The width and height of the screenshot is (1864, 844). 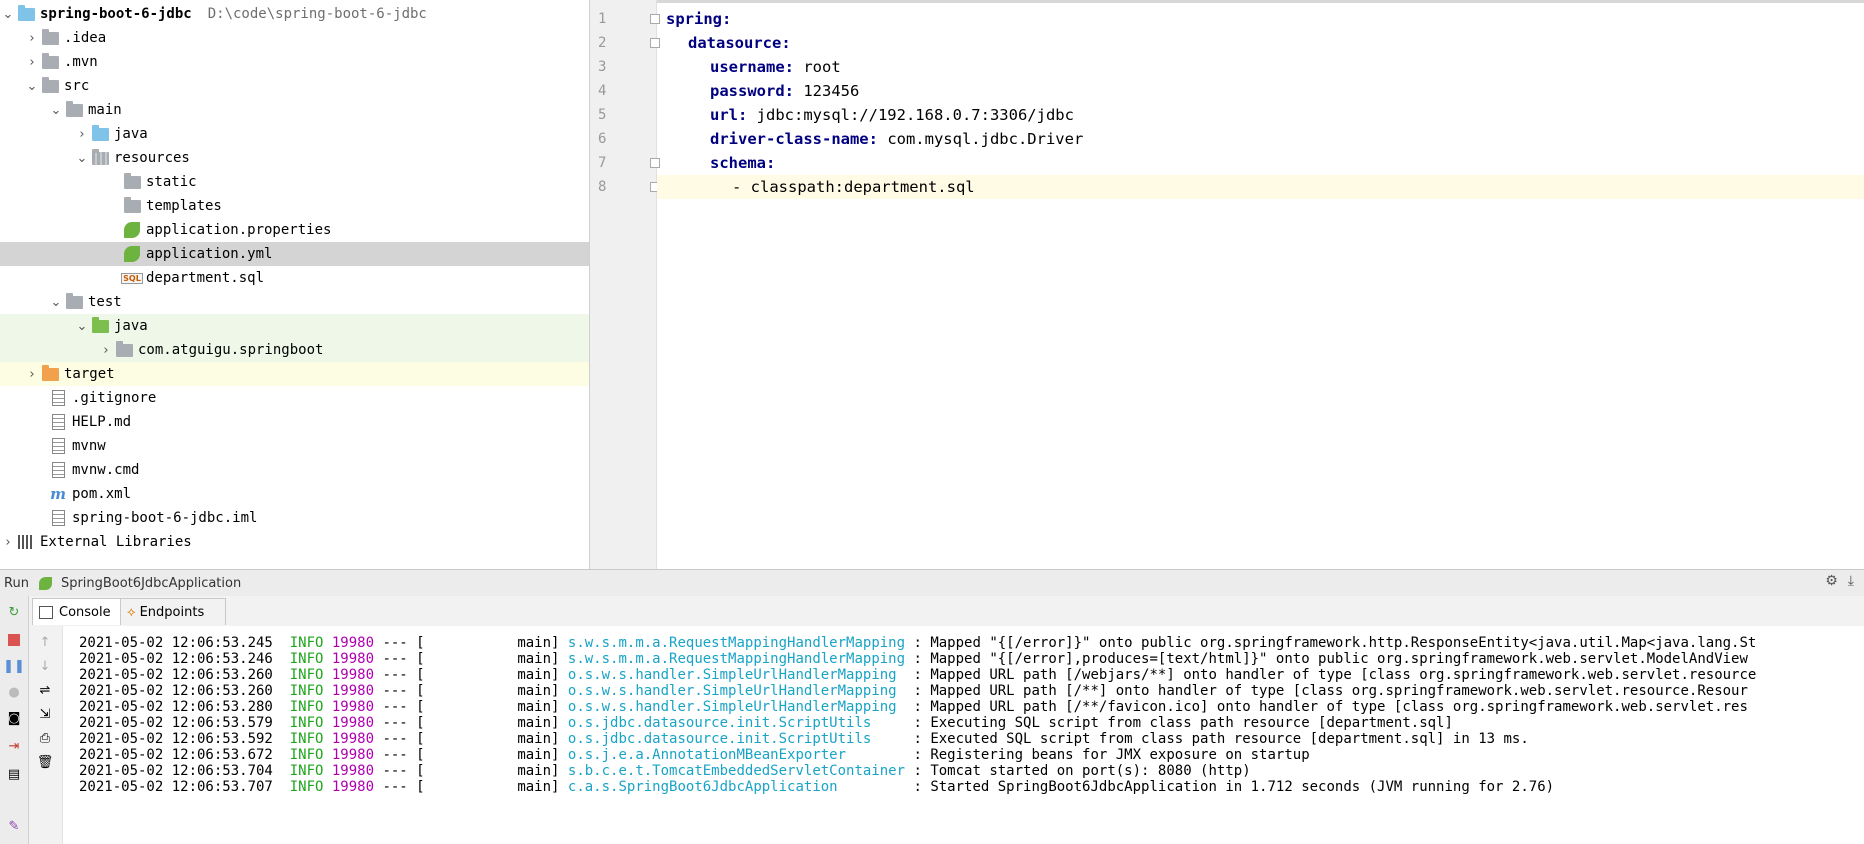 What do you see at coordinates (492, 771) in the screenshot?
I see `log-thread: [ main]` at bounding box center [492, 771].